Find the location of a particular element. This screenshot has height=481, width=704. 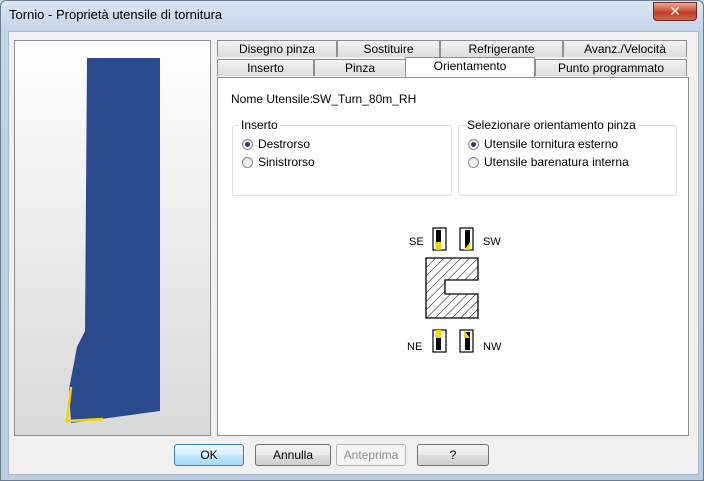

orientation-diagram-graphic: SE SW NE NW is located at coordinates (454, 290).